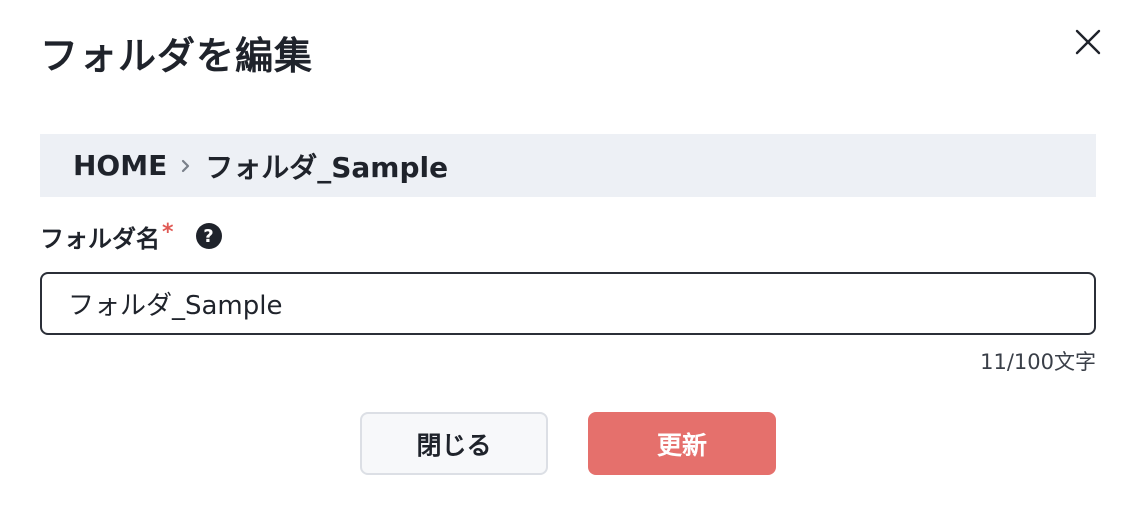 This screenshot has height=522, width=1134. Describe the element at coordinates (327, 167) in the screenshot. I see `breadcrumb-current: フォルダ_Sample` at that location.